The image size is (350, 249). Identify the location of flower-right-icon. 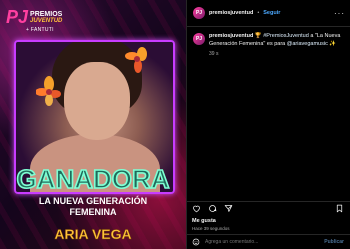
(136, 60).